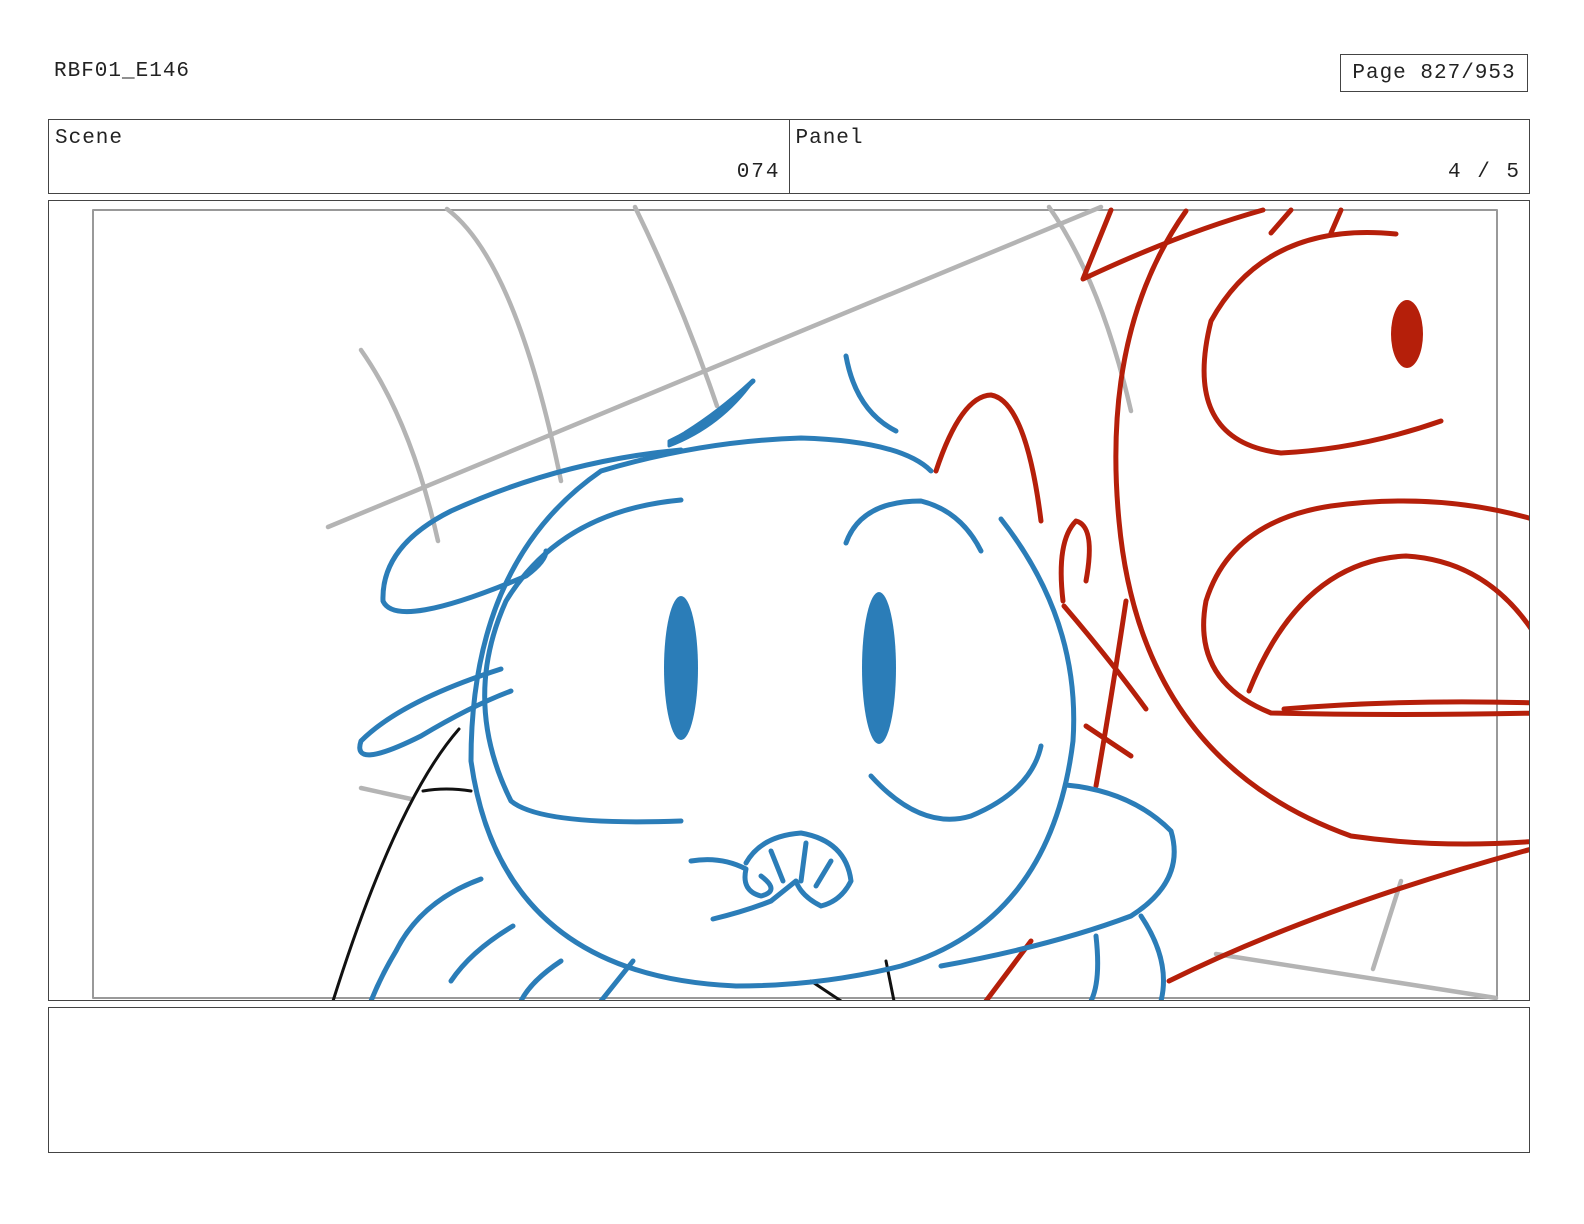 The width and height of the screenshot is (1584, 1224). Describe the element at coordinates (122, 71) in the screenshot. I see `document-id: RBF01_E146` at that location.